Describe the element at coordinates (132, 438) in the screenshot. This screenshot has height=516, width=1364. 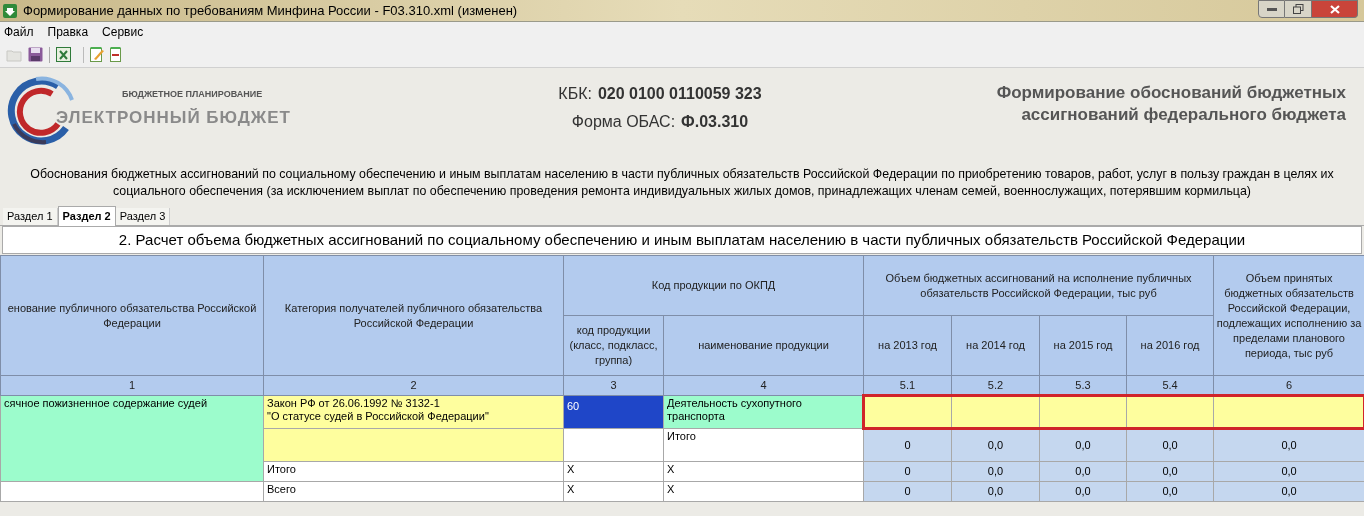
I see `table-cell: сячное пожизненное содержание судей` at that location.